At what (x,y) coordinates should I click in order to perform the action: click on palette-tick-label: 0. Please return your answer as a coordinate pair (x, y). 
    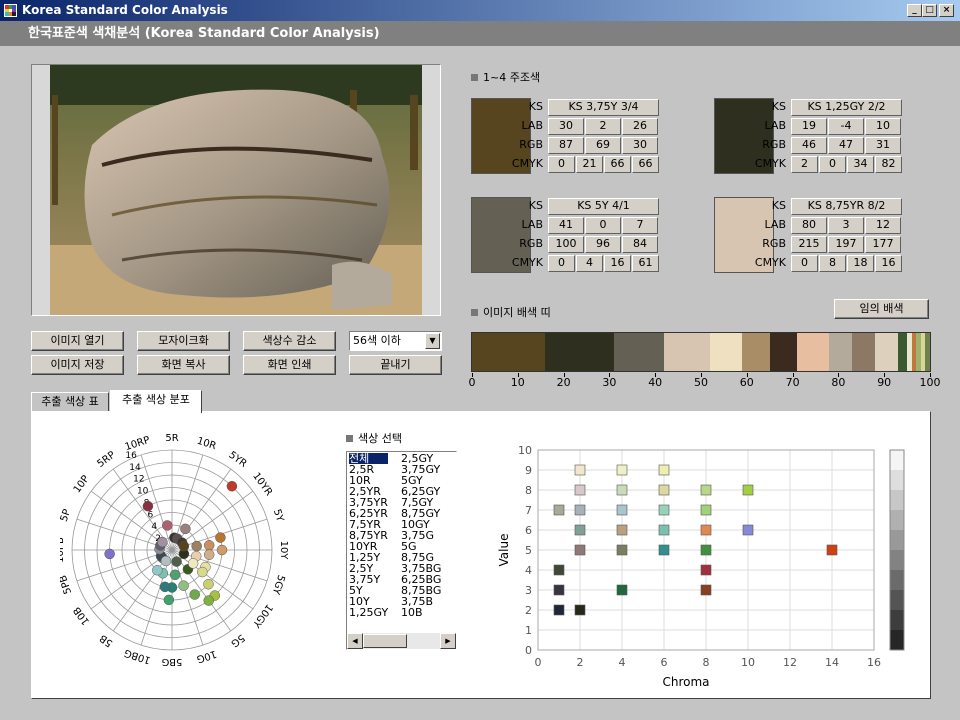
    Looking at the image, I should click on (472, 382).